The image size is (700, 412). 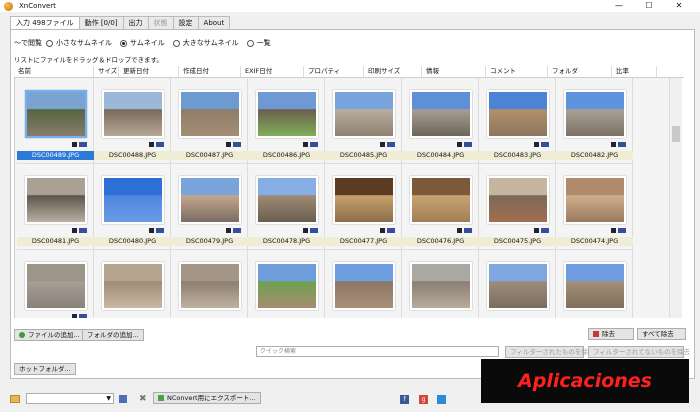 I want to click on maximize-button: ☐, so click(x=649, y=6).